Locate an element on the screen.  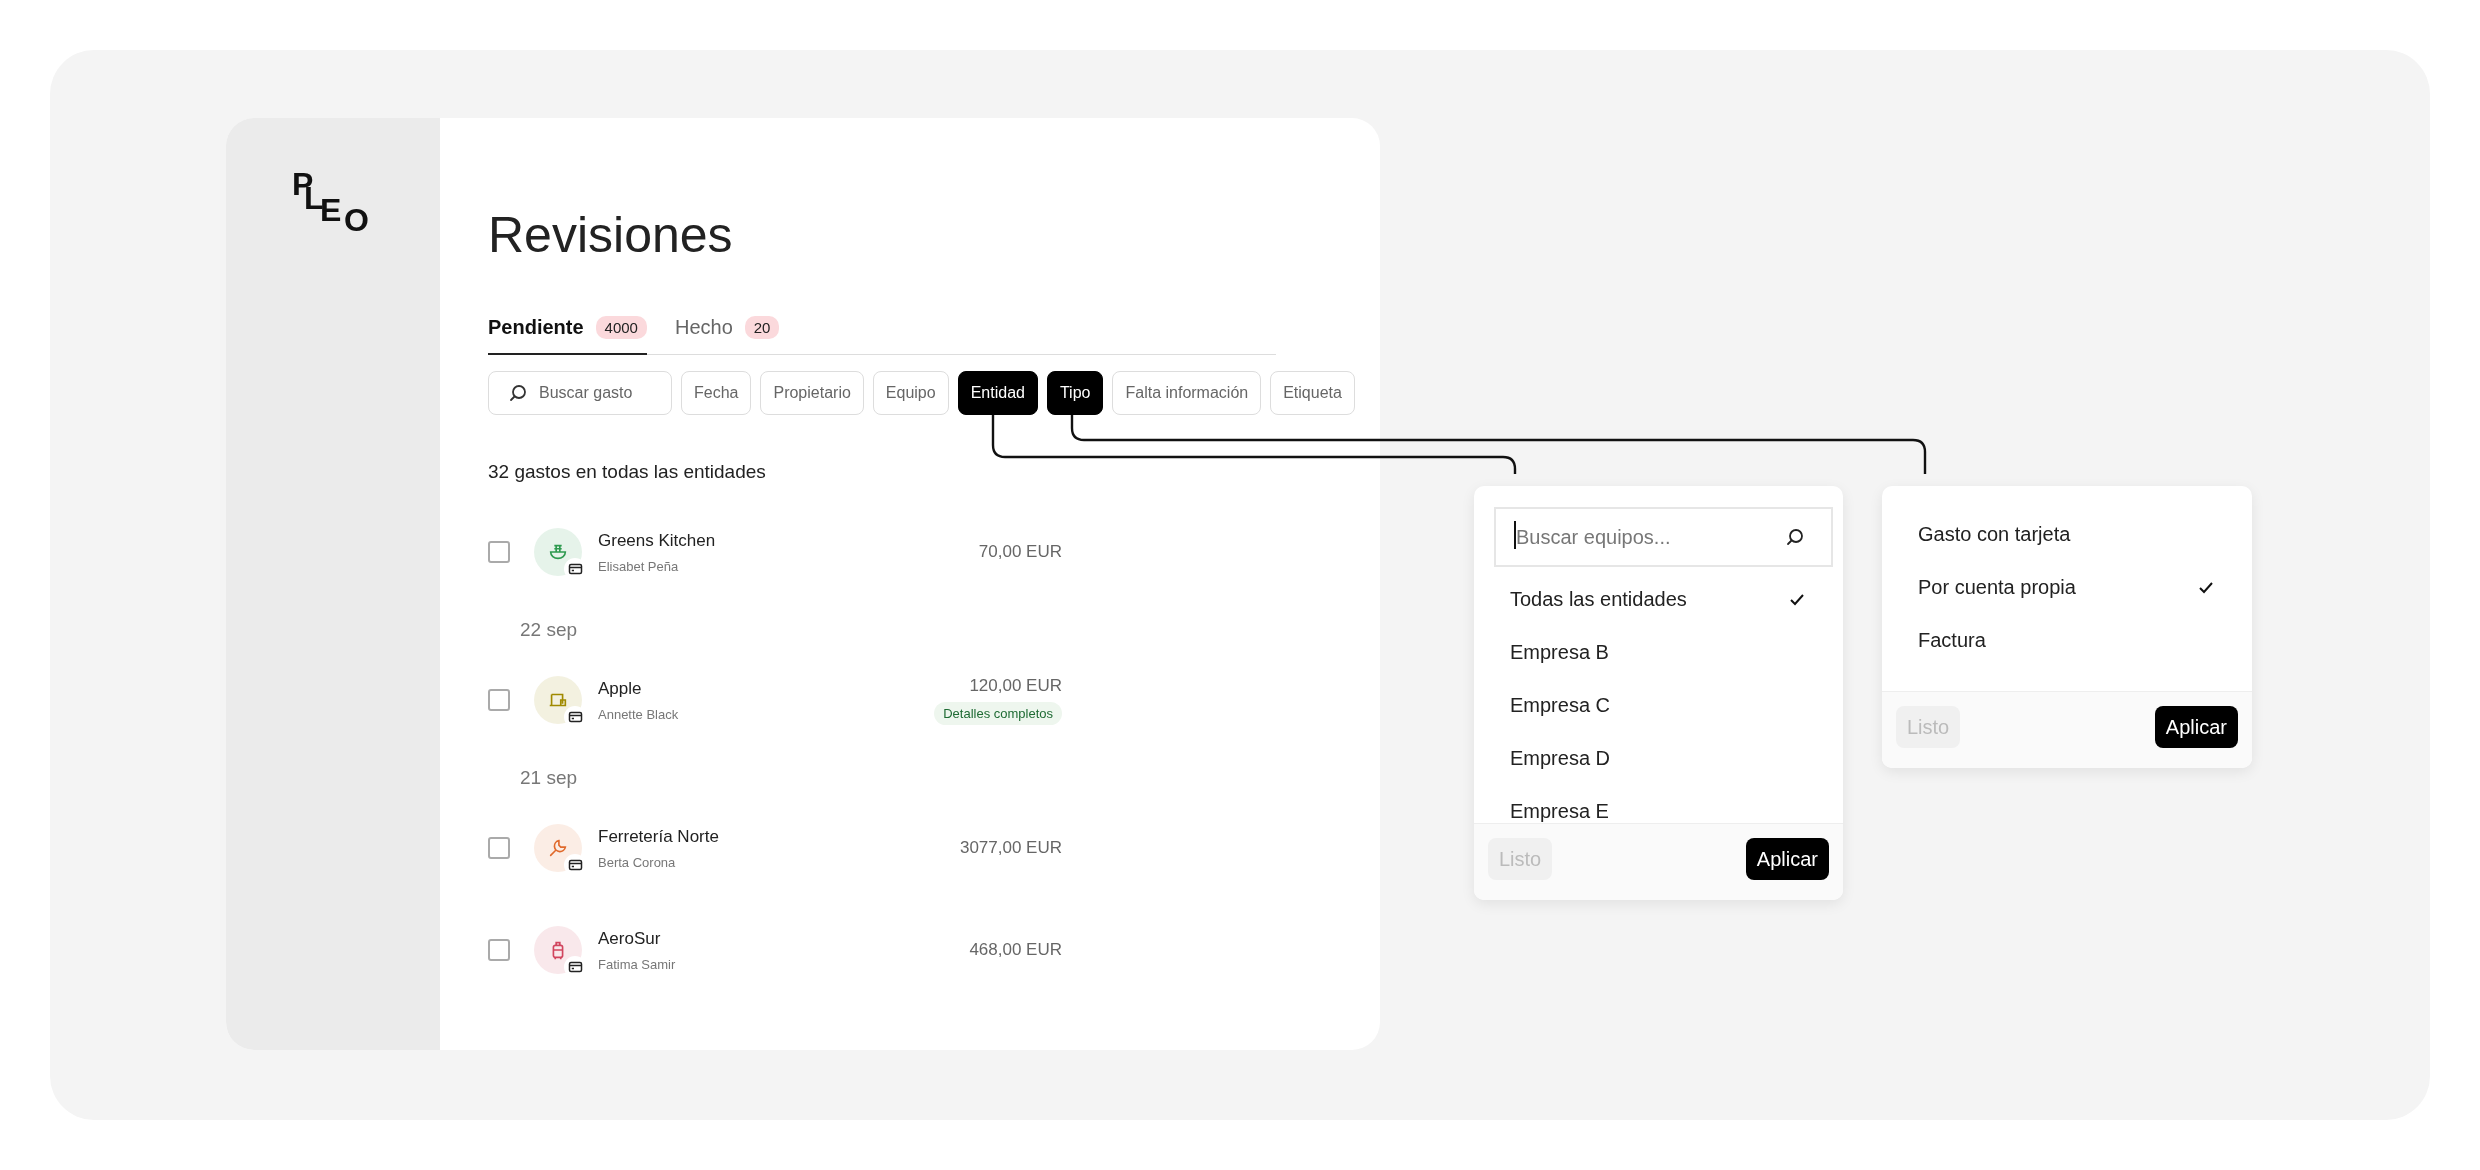
page-title: Revisiones is located at coordinates (611, 235).